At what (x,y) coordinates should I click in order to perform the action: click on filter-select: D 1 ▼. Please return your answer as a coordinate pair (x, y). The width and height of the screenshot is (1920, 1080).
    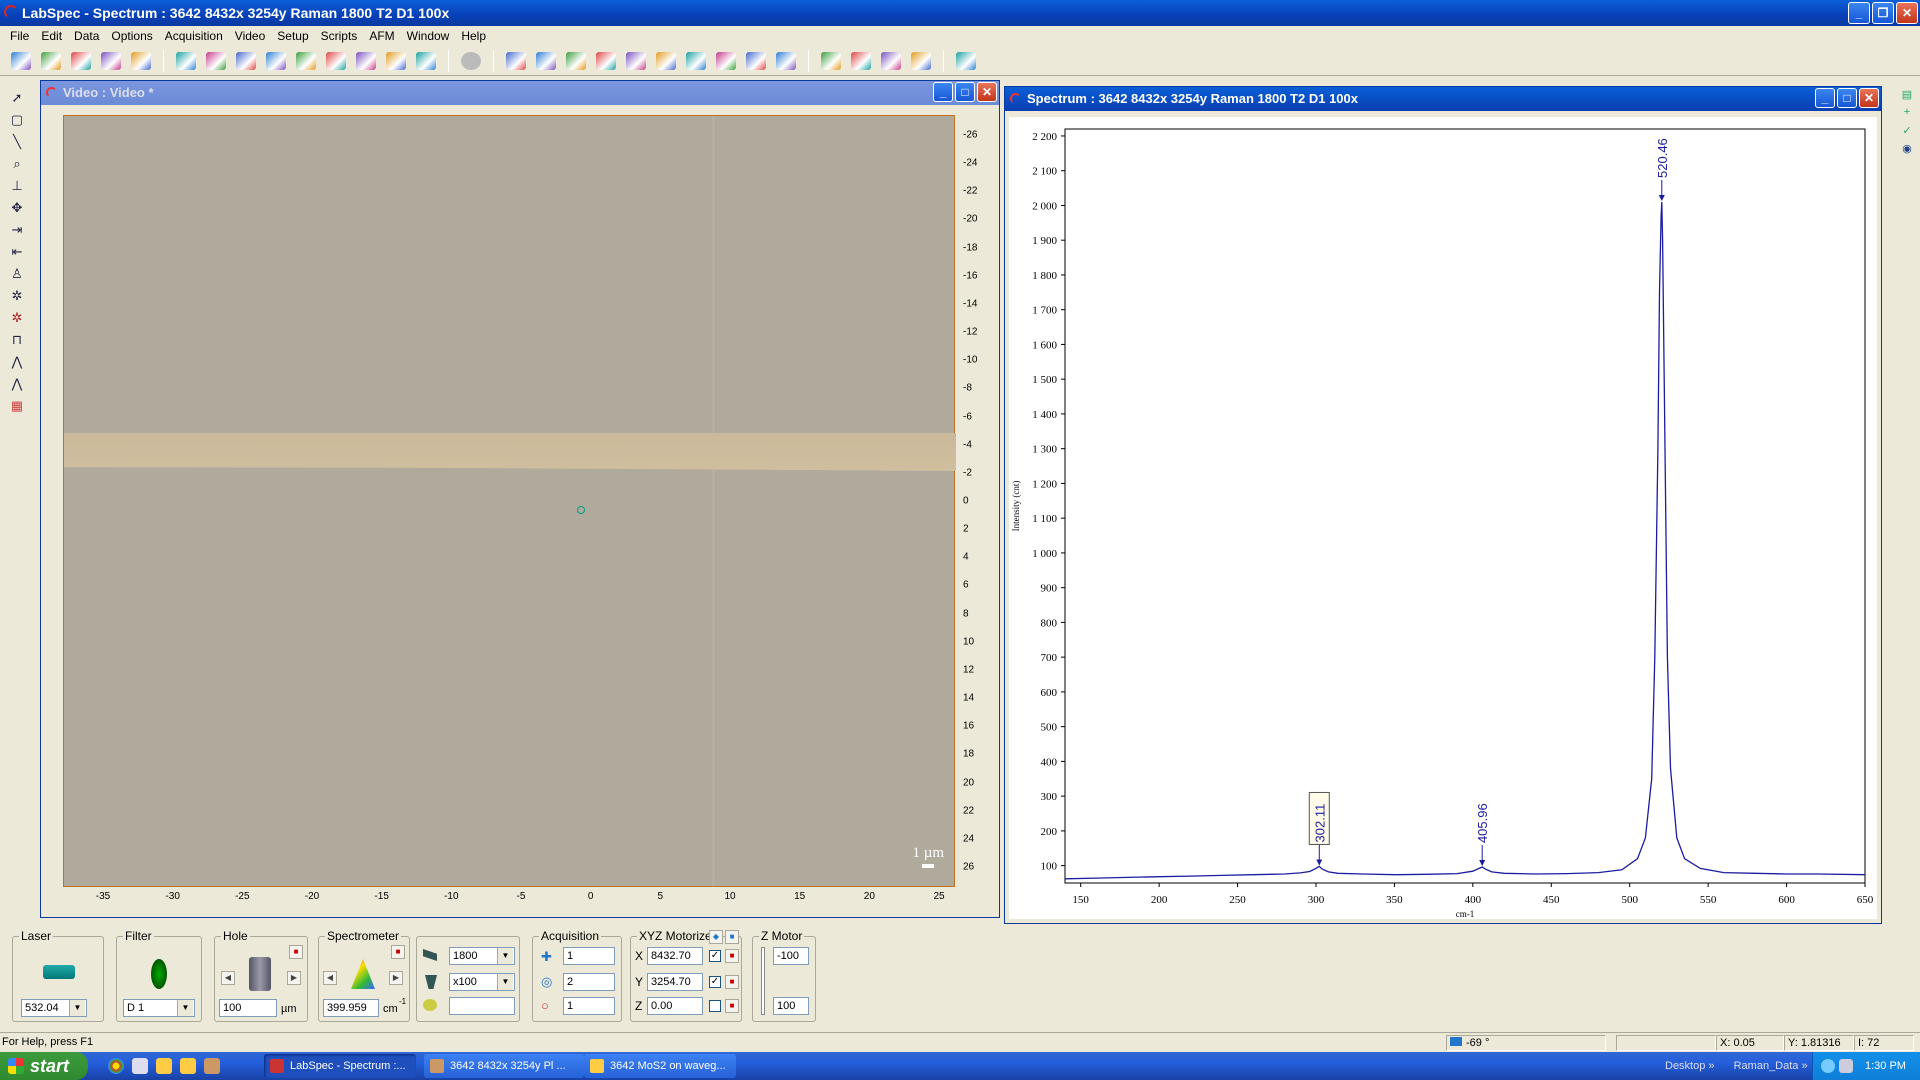
    Looking at the image, I should click on (159, 1008).